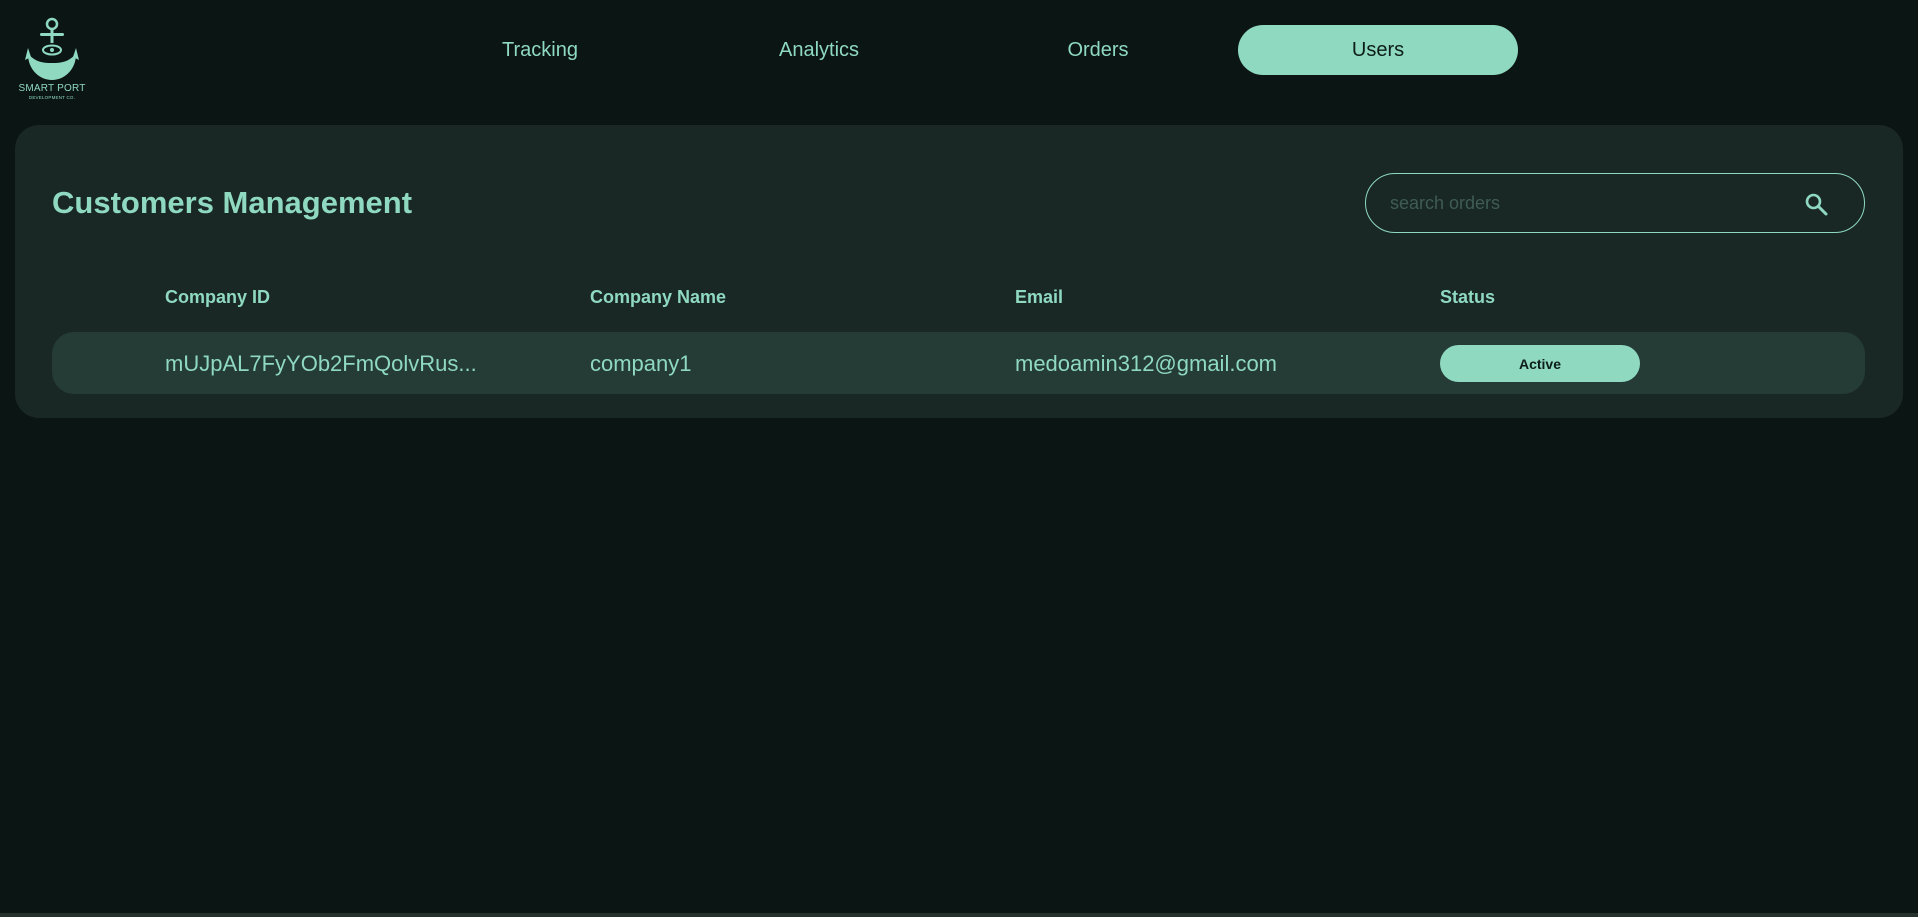 This screenshot has width=1918, height=917. I want to click on nav-tab-orders: Orders, so click(1098, 50).